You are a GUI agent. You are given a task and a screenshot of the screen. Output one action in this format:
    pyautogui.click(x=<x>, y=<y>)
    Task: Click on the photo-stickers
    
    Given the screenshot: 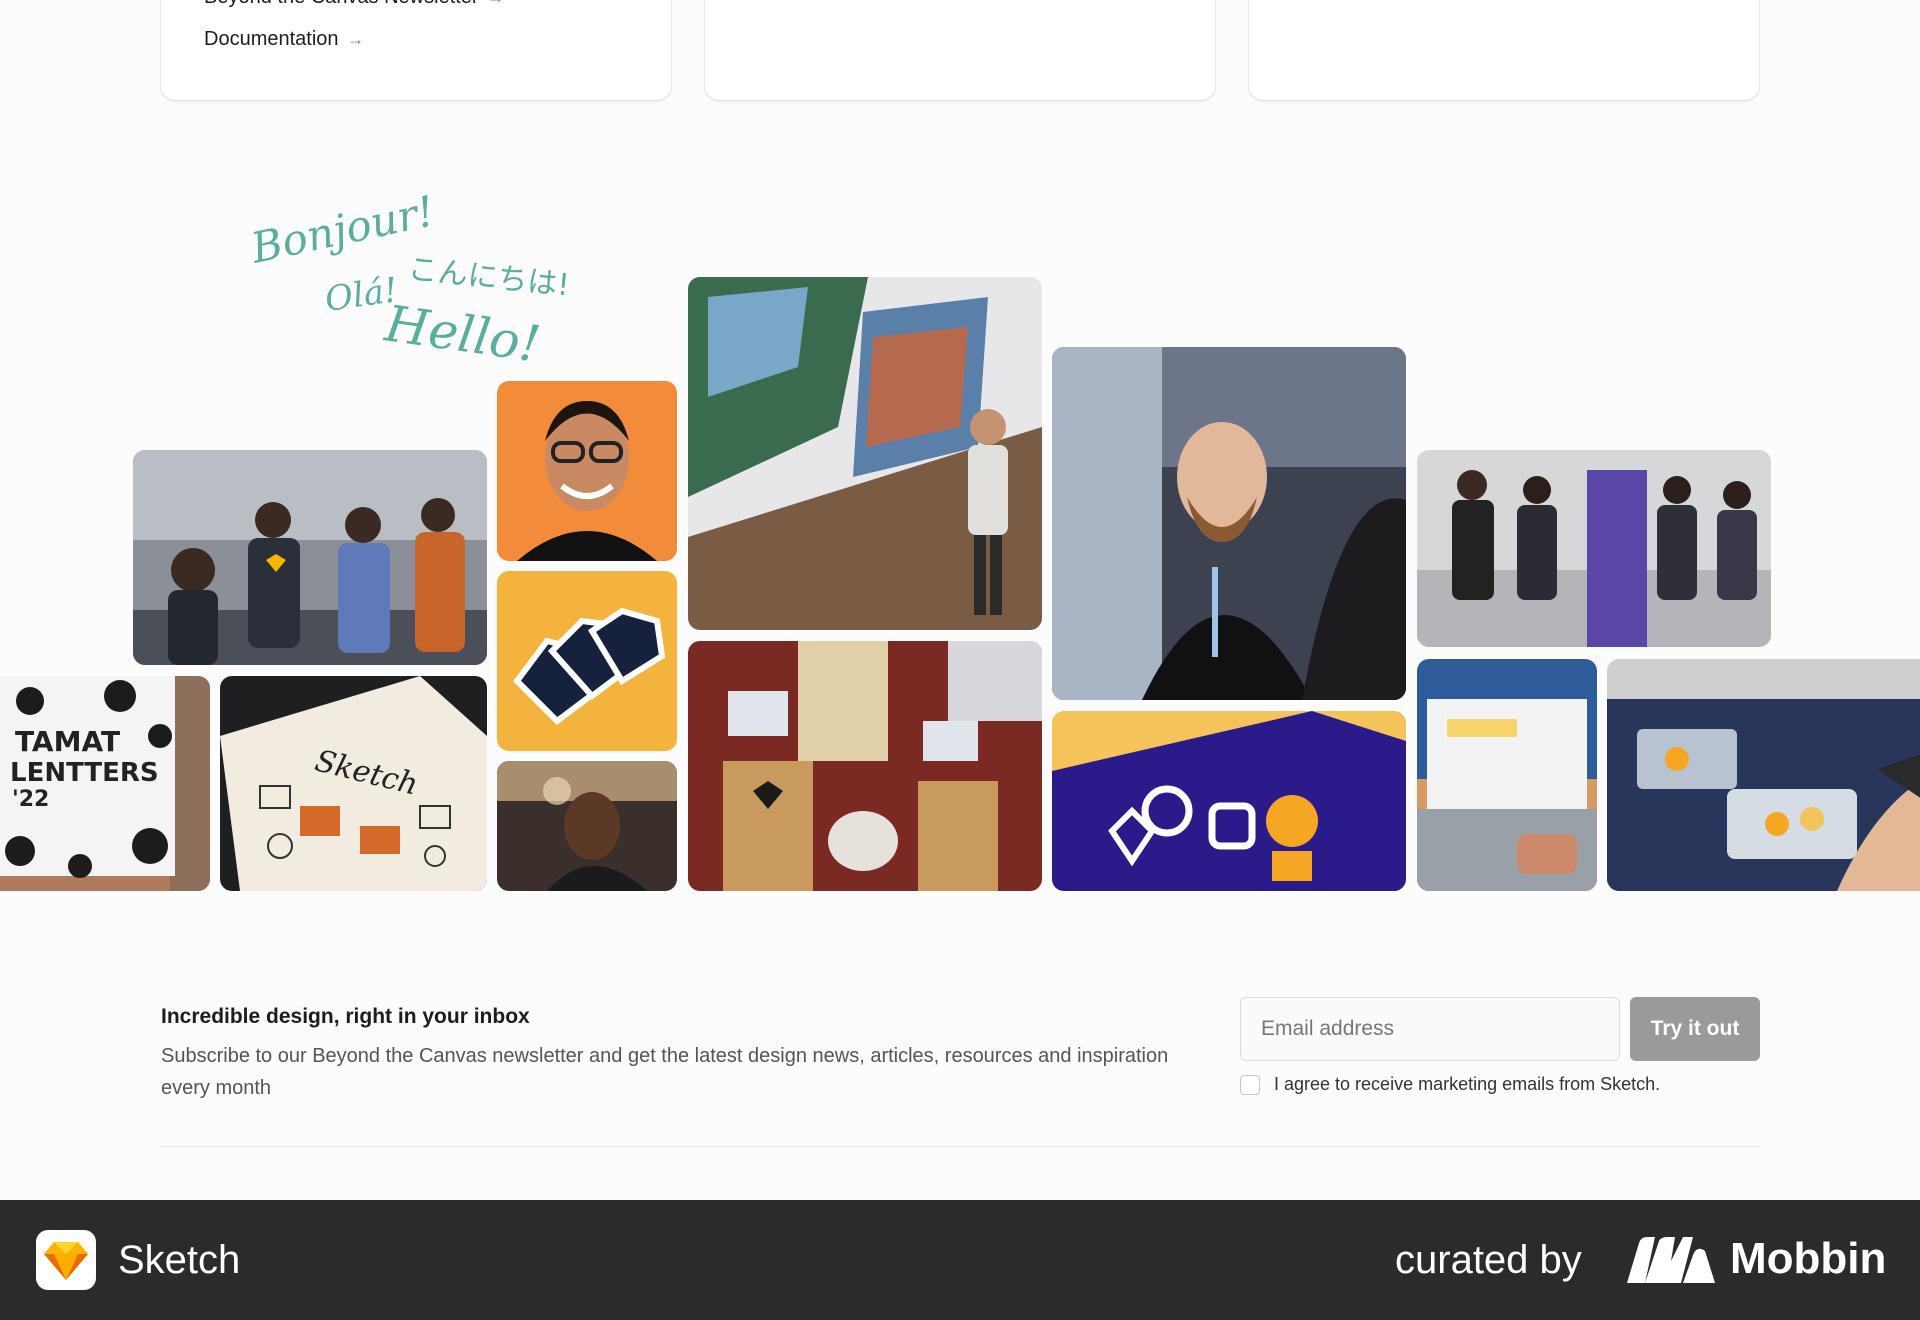 What is the action you would take?
    pyautogui.click(x=587, y=661)
    